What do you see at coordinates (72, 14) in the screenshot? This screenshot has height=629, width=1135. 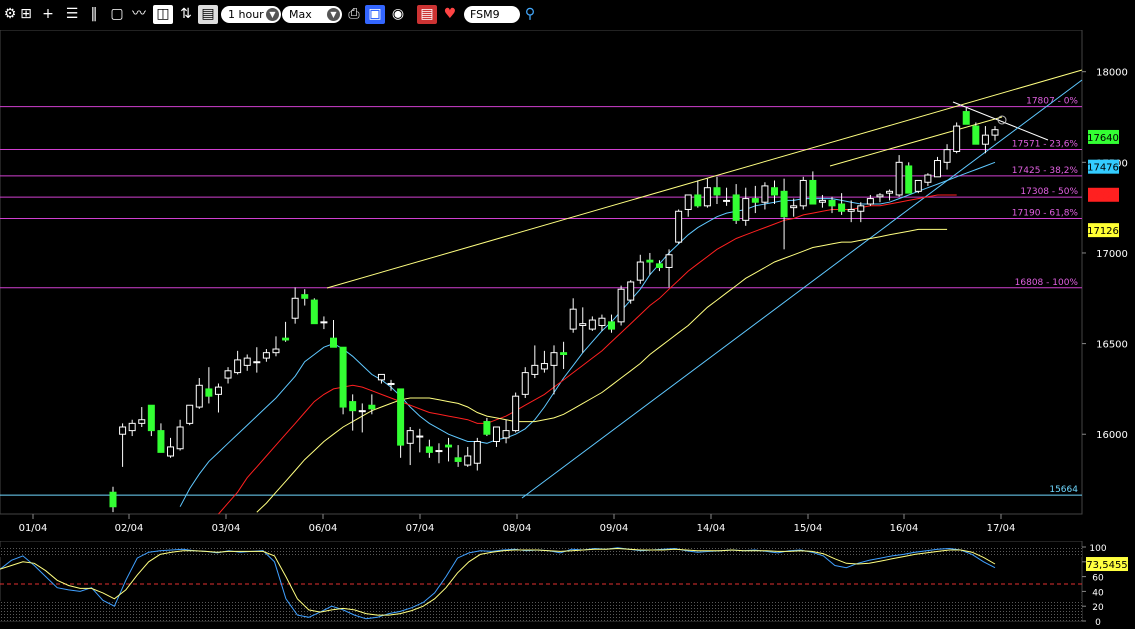 I see `draw-line-icon: ☰` at bounding box center [72, 14].